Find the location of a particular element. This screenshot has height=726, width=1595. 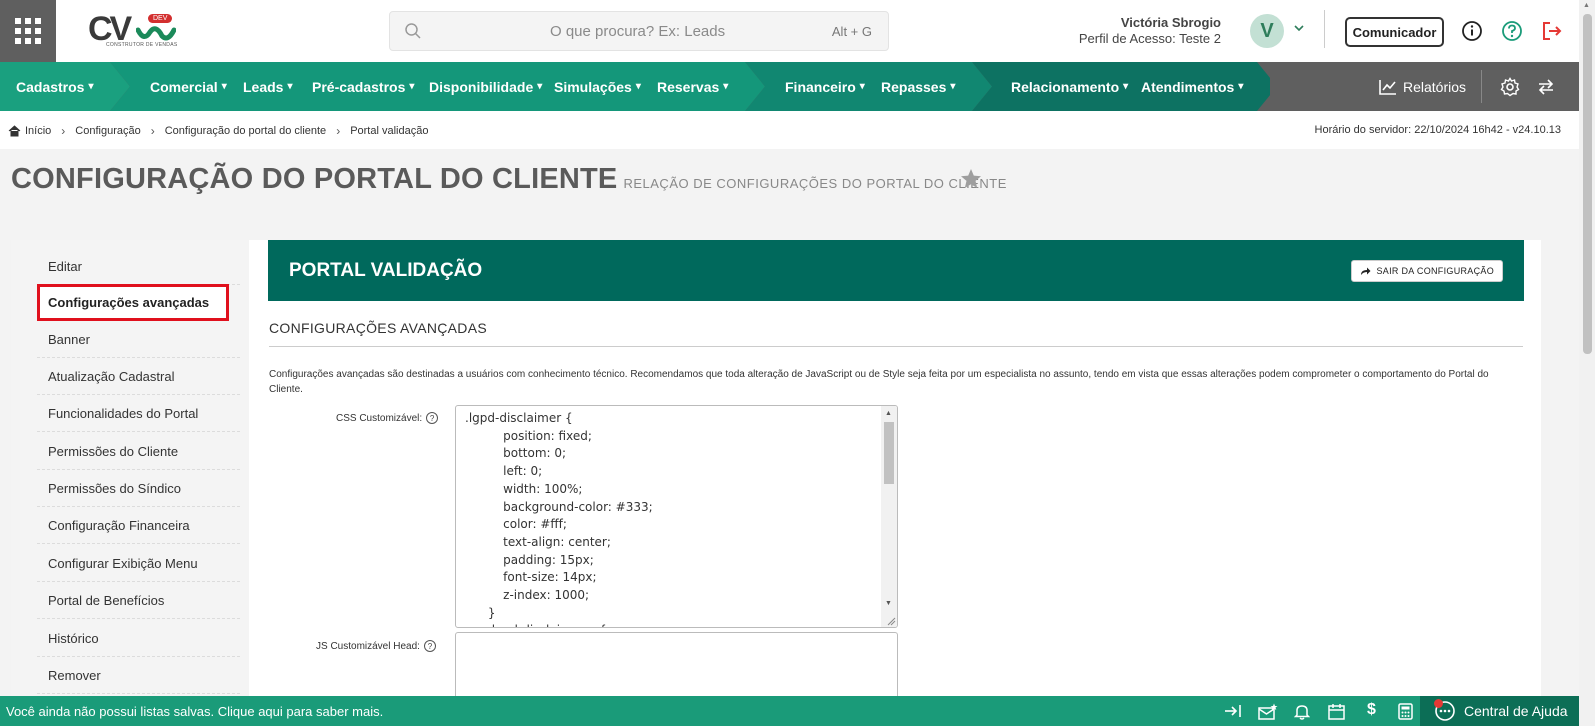

logo-tagline: CONSTRUTOR DE VENDAS is located at coordinates (142, 45).